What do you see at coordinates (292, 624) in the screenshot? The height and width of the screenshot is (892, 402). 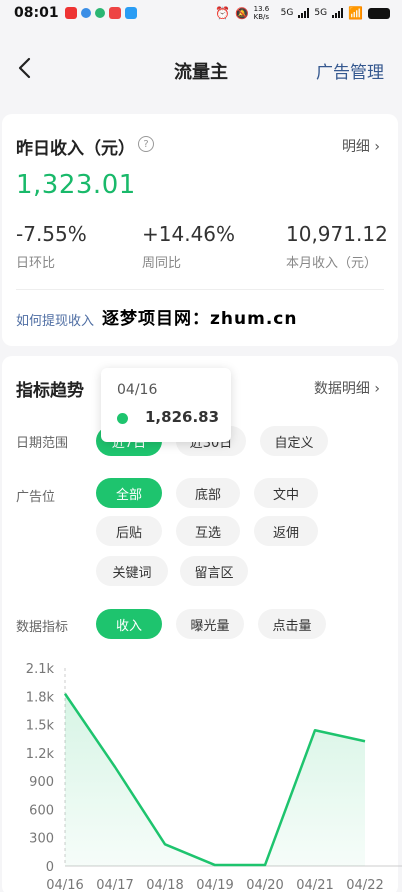 I see `chip-clicks: 点击量` at bounding box center [292, 624].